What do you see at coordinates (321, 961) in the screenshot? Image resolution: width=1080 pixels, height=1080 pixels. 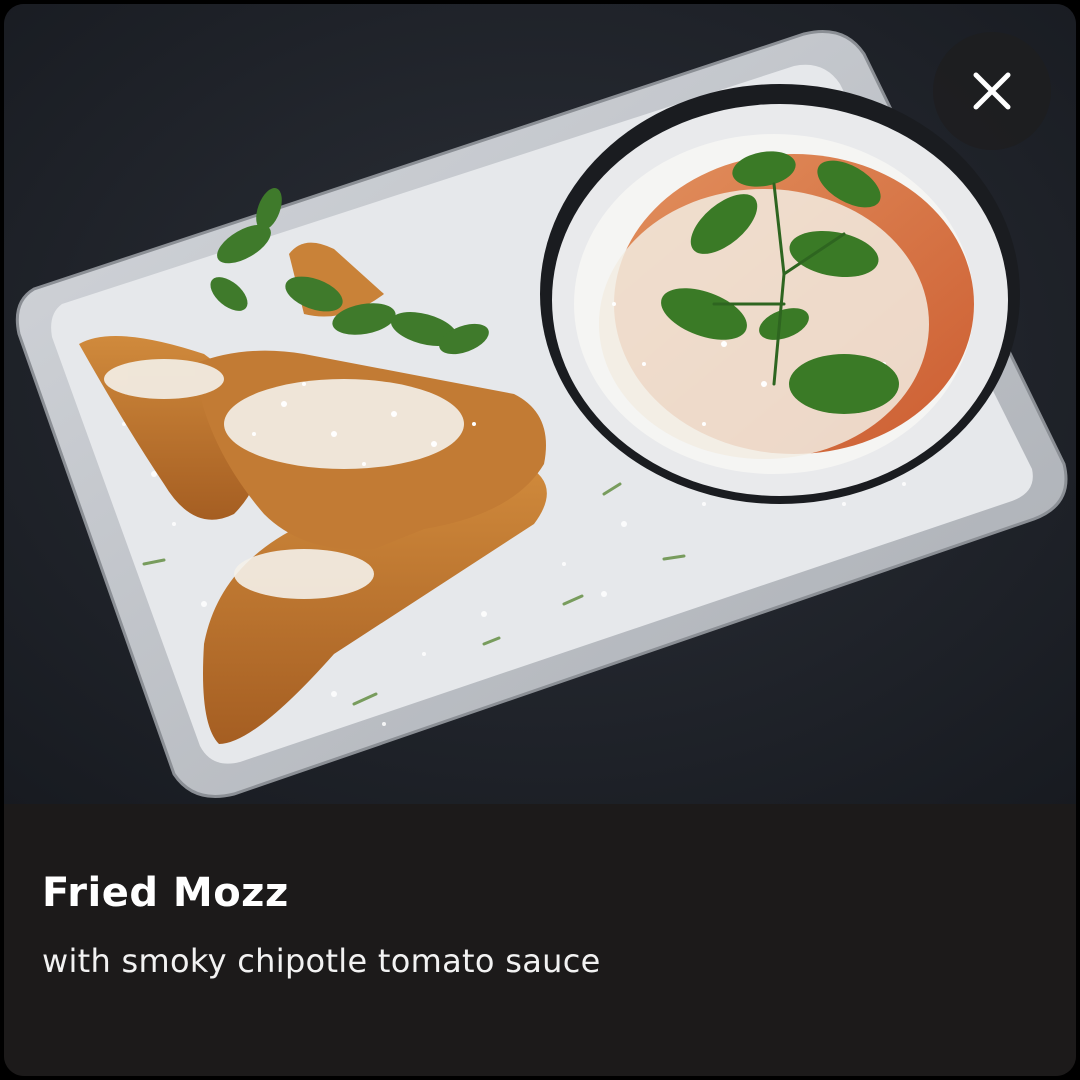 I see `dish-description: with smoky chipotle tomato sauce` at bounding box center [321, 961].